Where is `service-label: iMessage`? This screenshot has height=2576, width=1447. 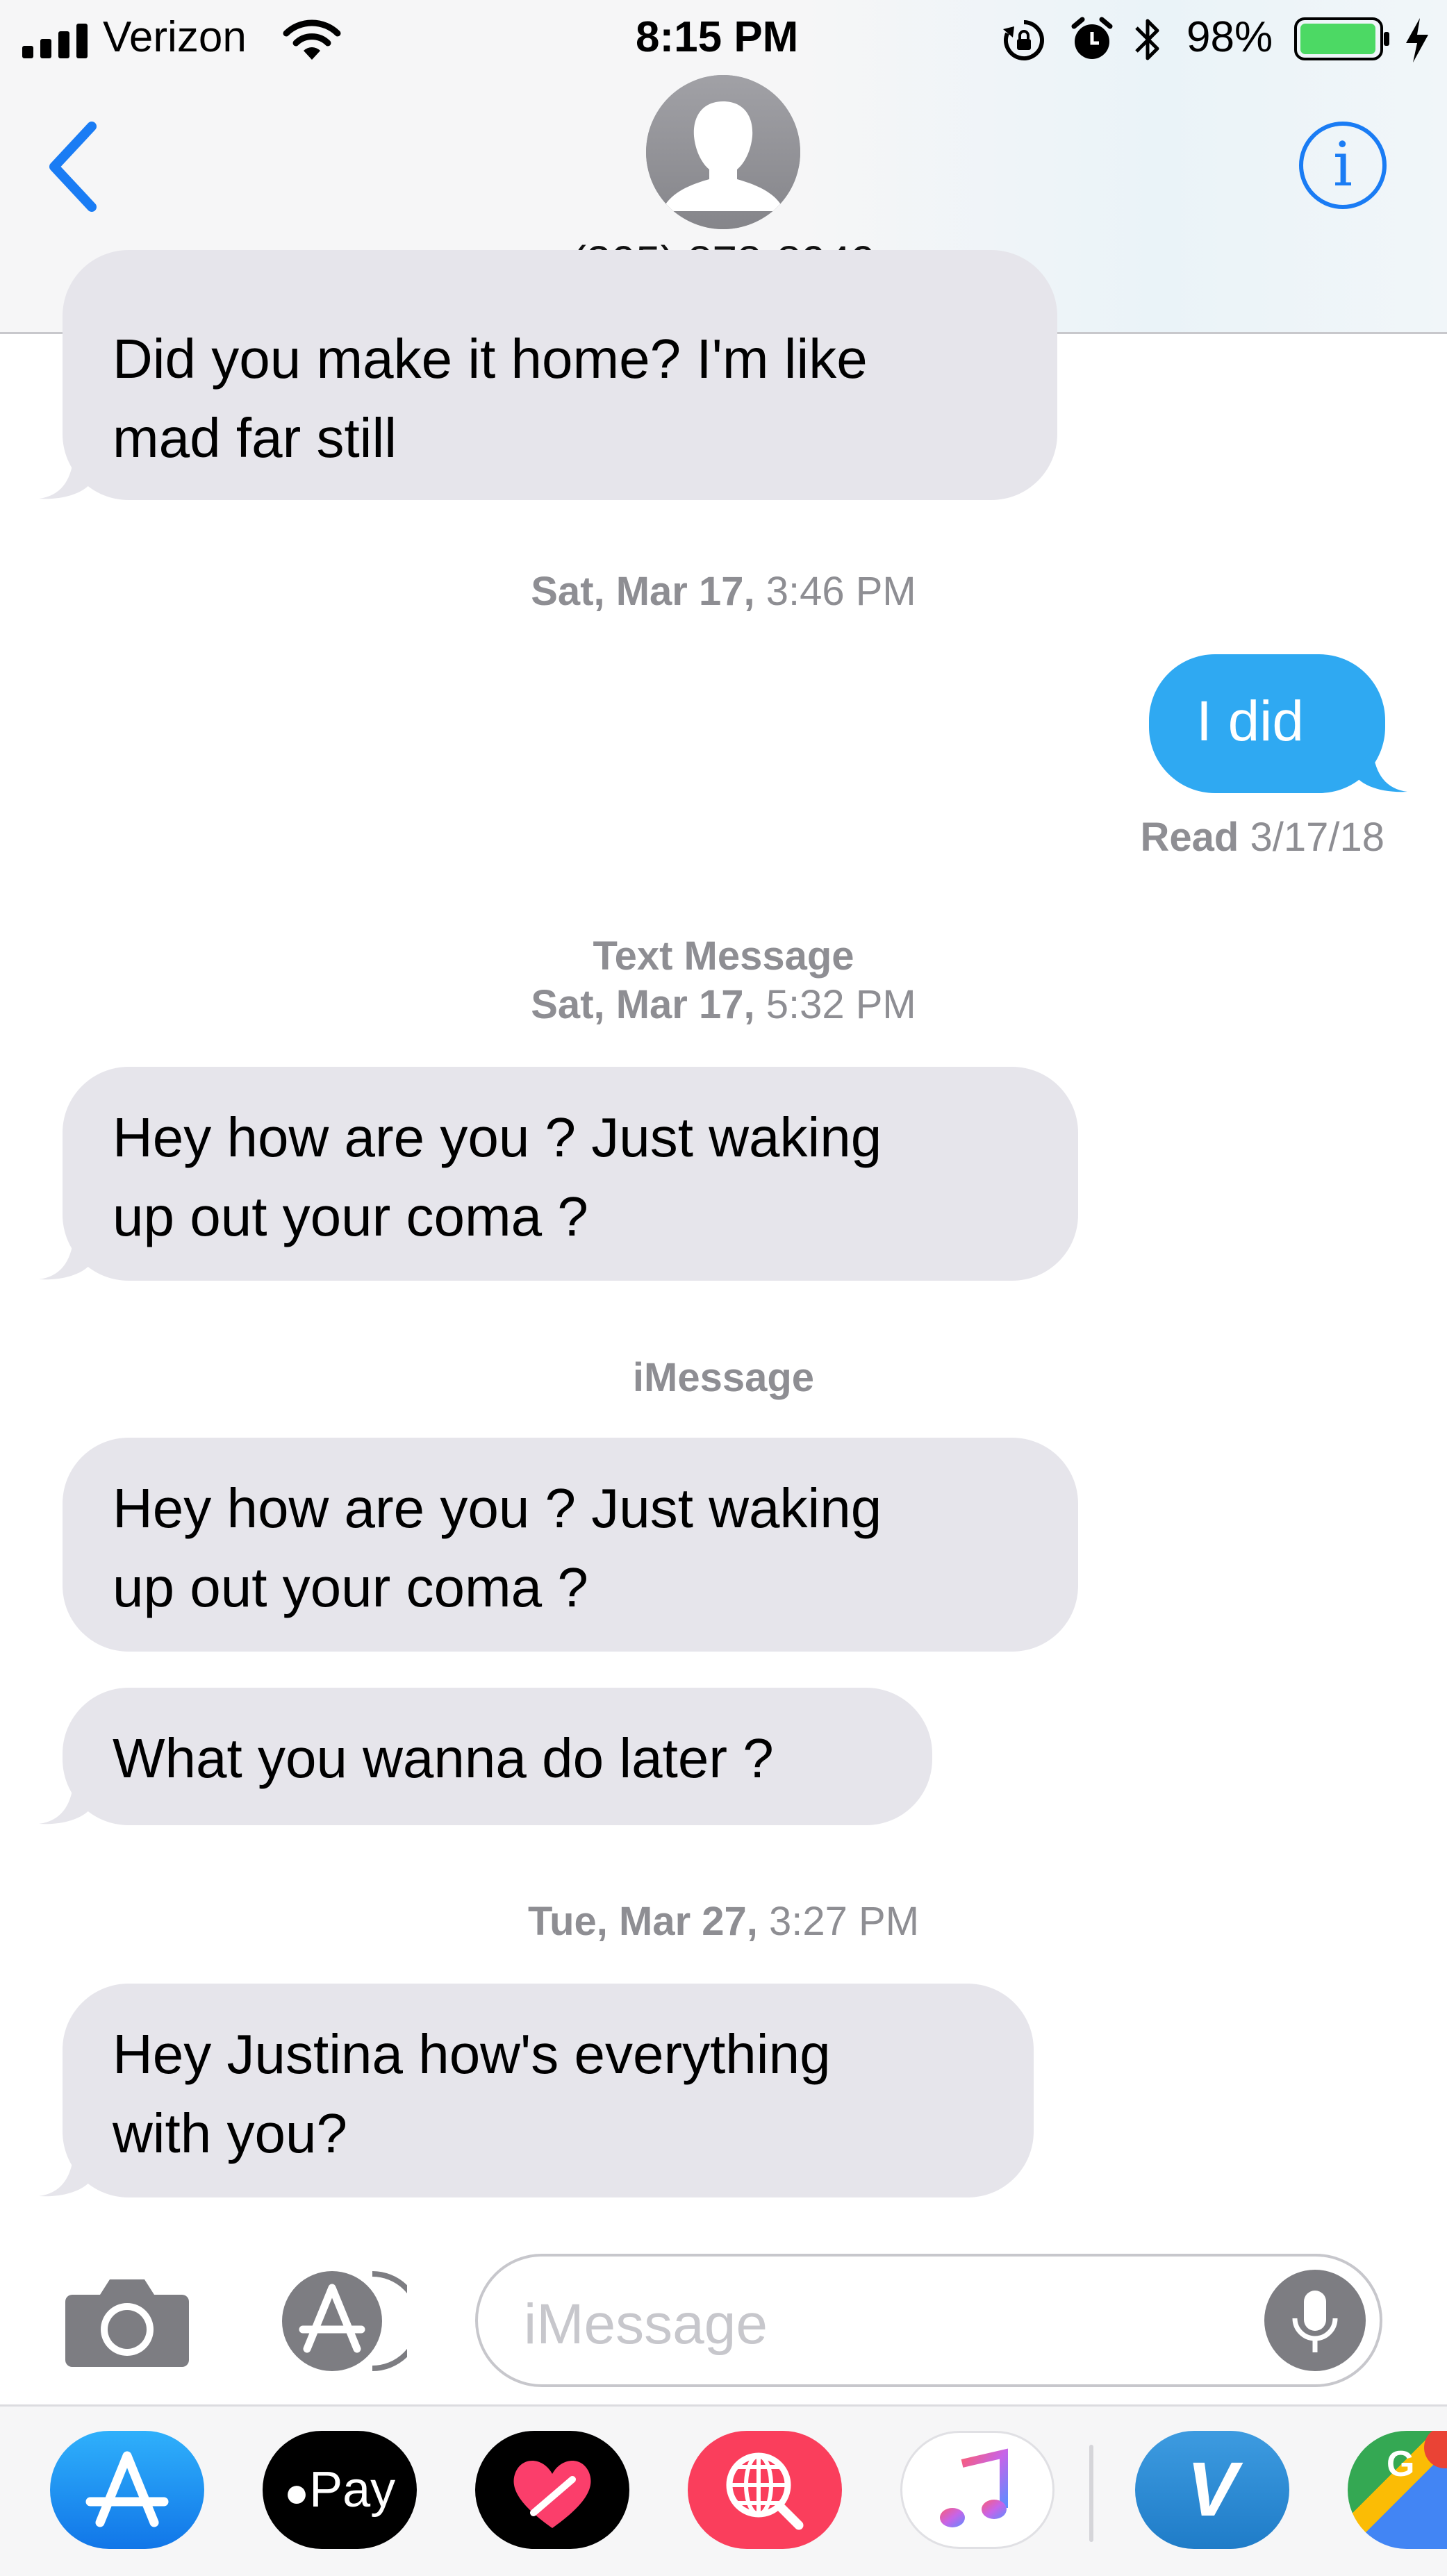
service-label: iMessage is located at coordinates (723, 1377).